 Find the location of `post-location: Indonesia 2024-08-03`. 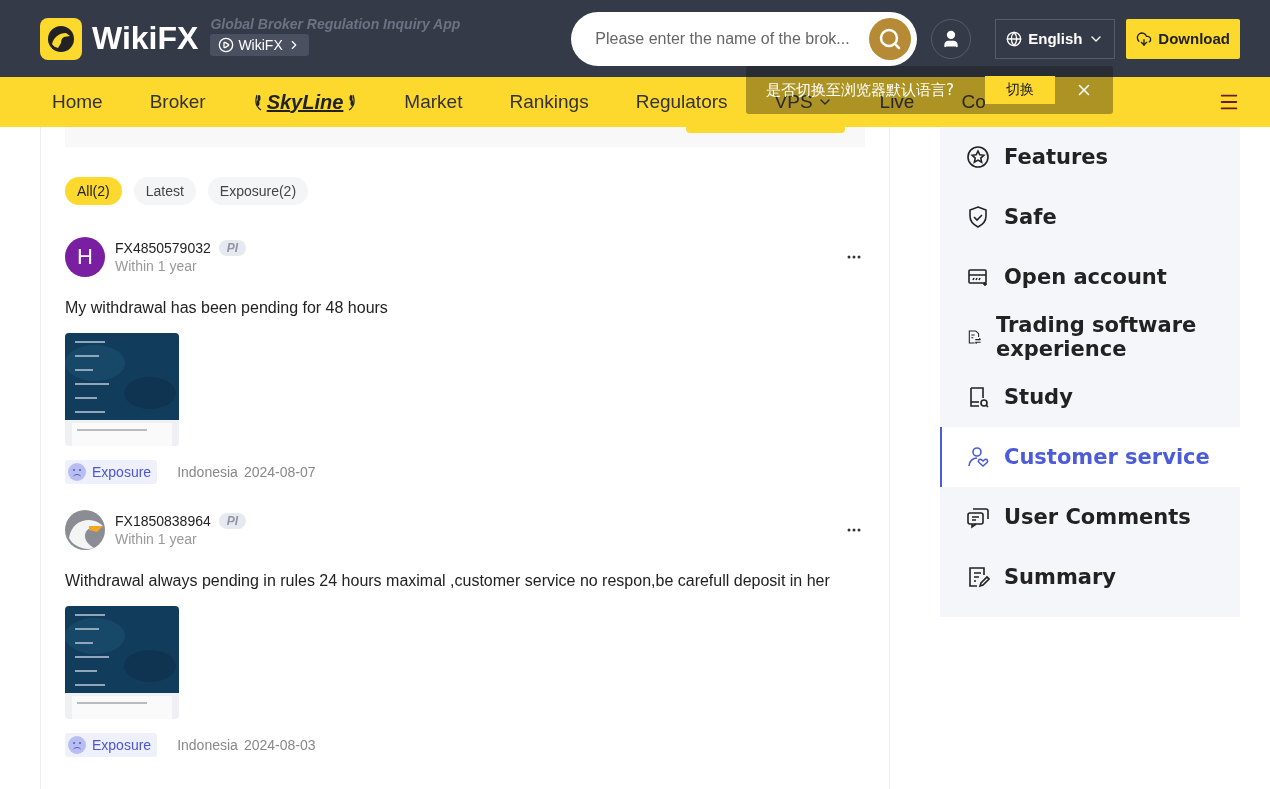

post-location: Indonesia 2024-08-03 is located at coordinates (246, 745).